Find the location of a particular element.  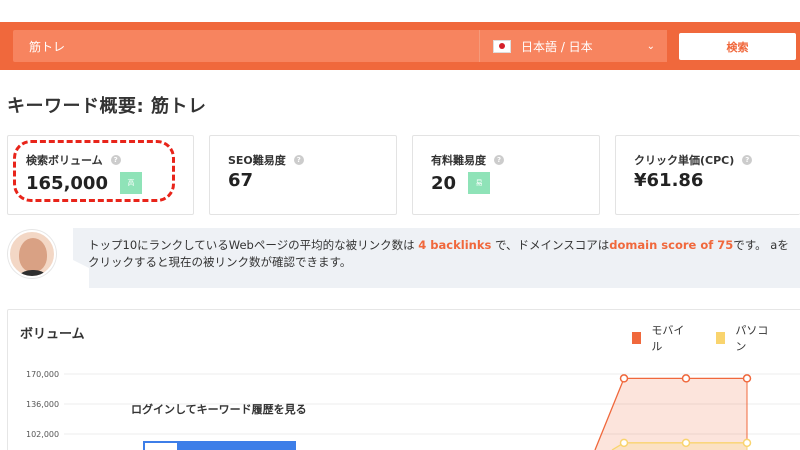

backlinks-link: 4 backlinks is located at coordinates (454, 245).